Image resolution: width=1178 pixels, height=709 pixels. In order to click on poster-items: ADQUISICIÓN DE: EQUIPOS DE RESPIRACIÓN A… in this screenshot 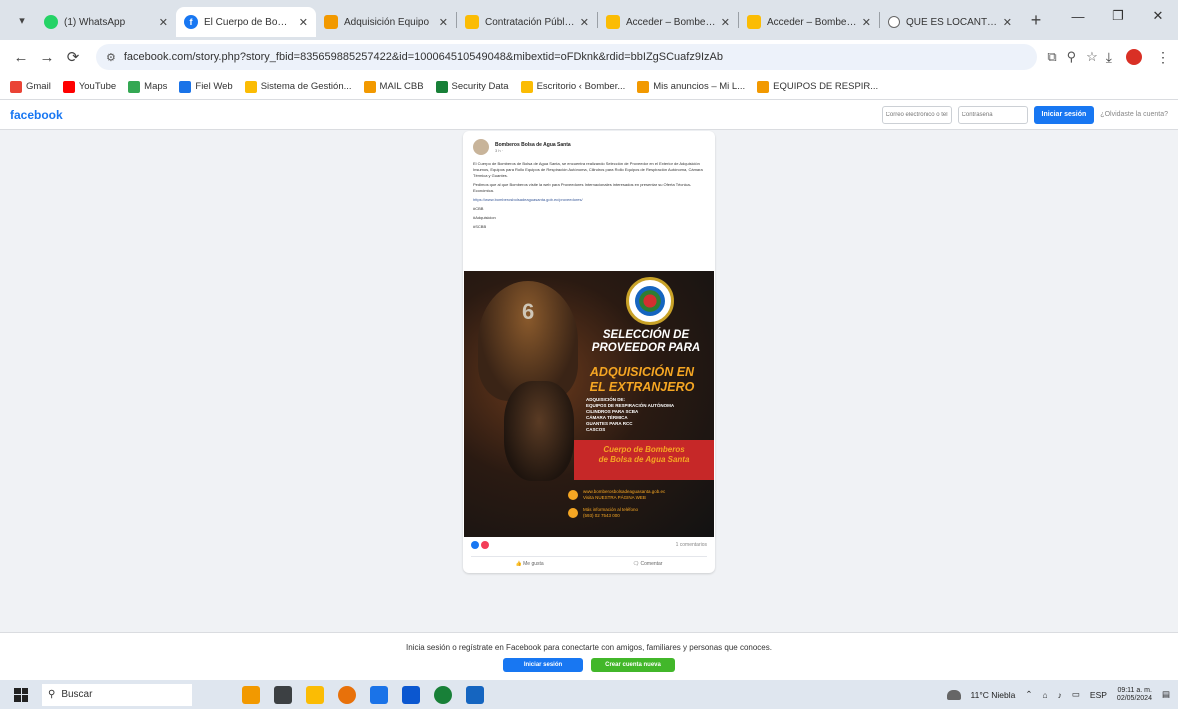, I will do `click(646, 415)`.